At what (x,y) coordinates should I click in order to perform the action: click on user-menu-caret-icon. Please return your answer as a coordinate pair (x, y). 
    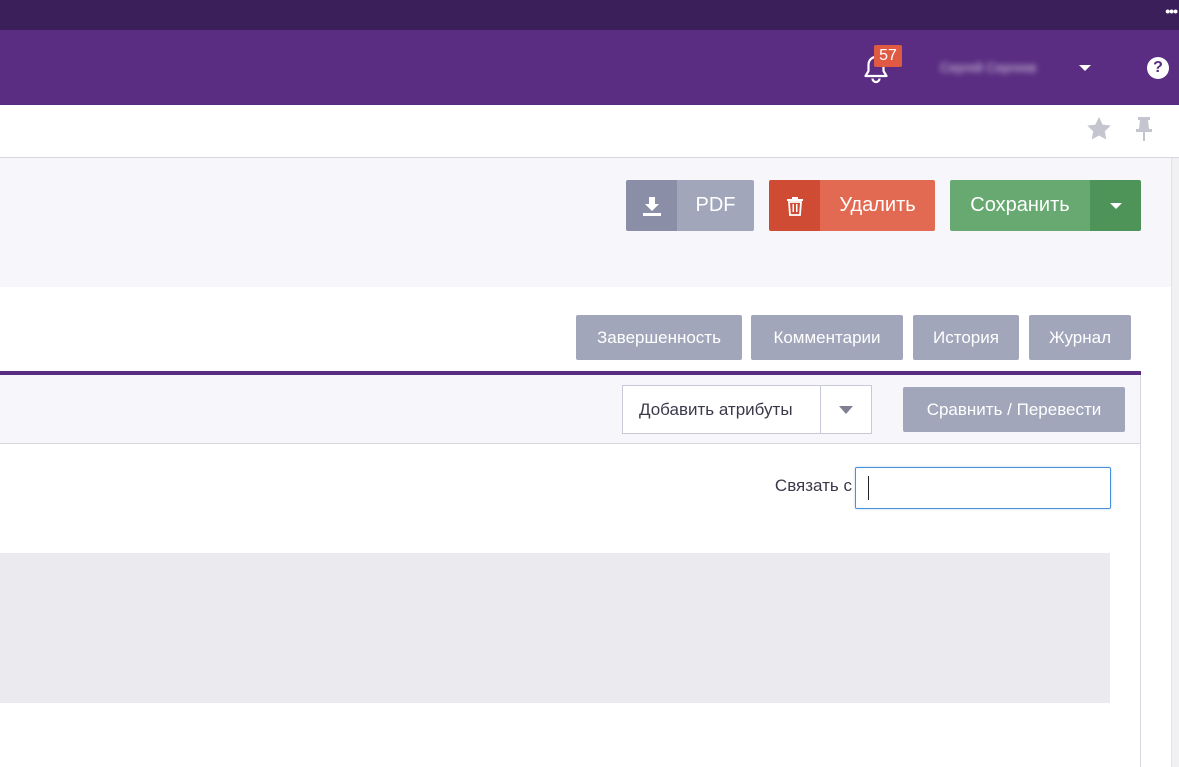
    Looking at the image, I should click on (1085, 68).